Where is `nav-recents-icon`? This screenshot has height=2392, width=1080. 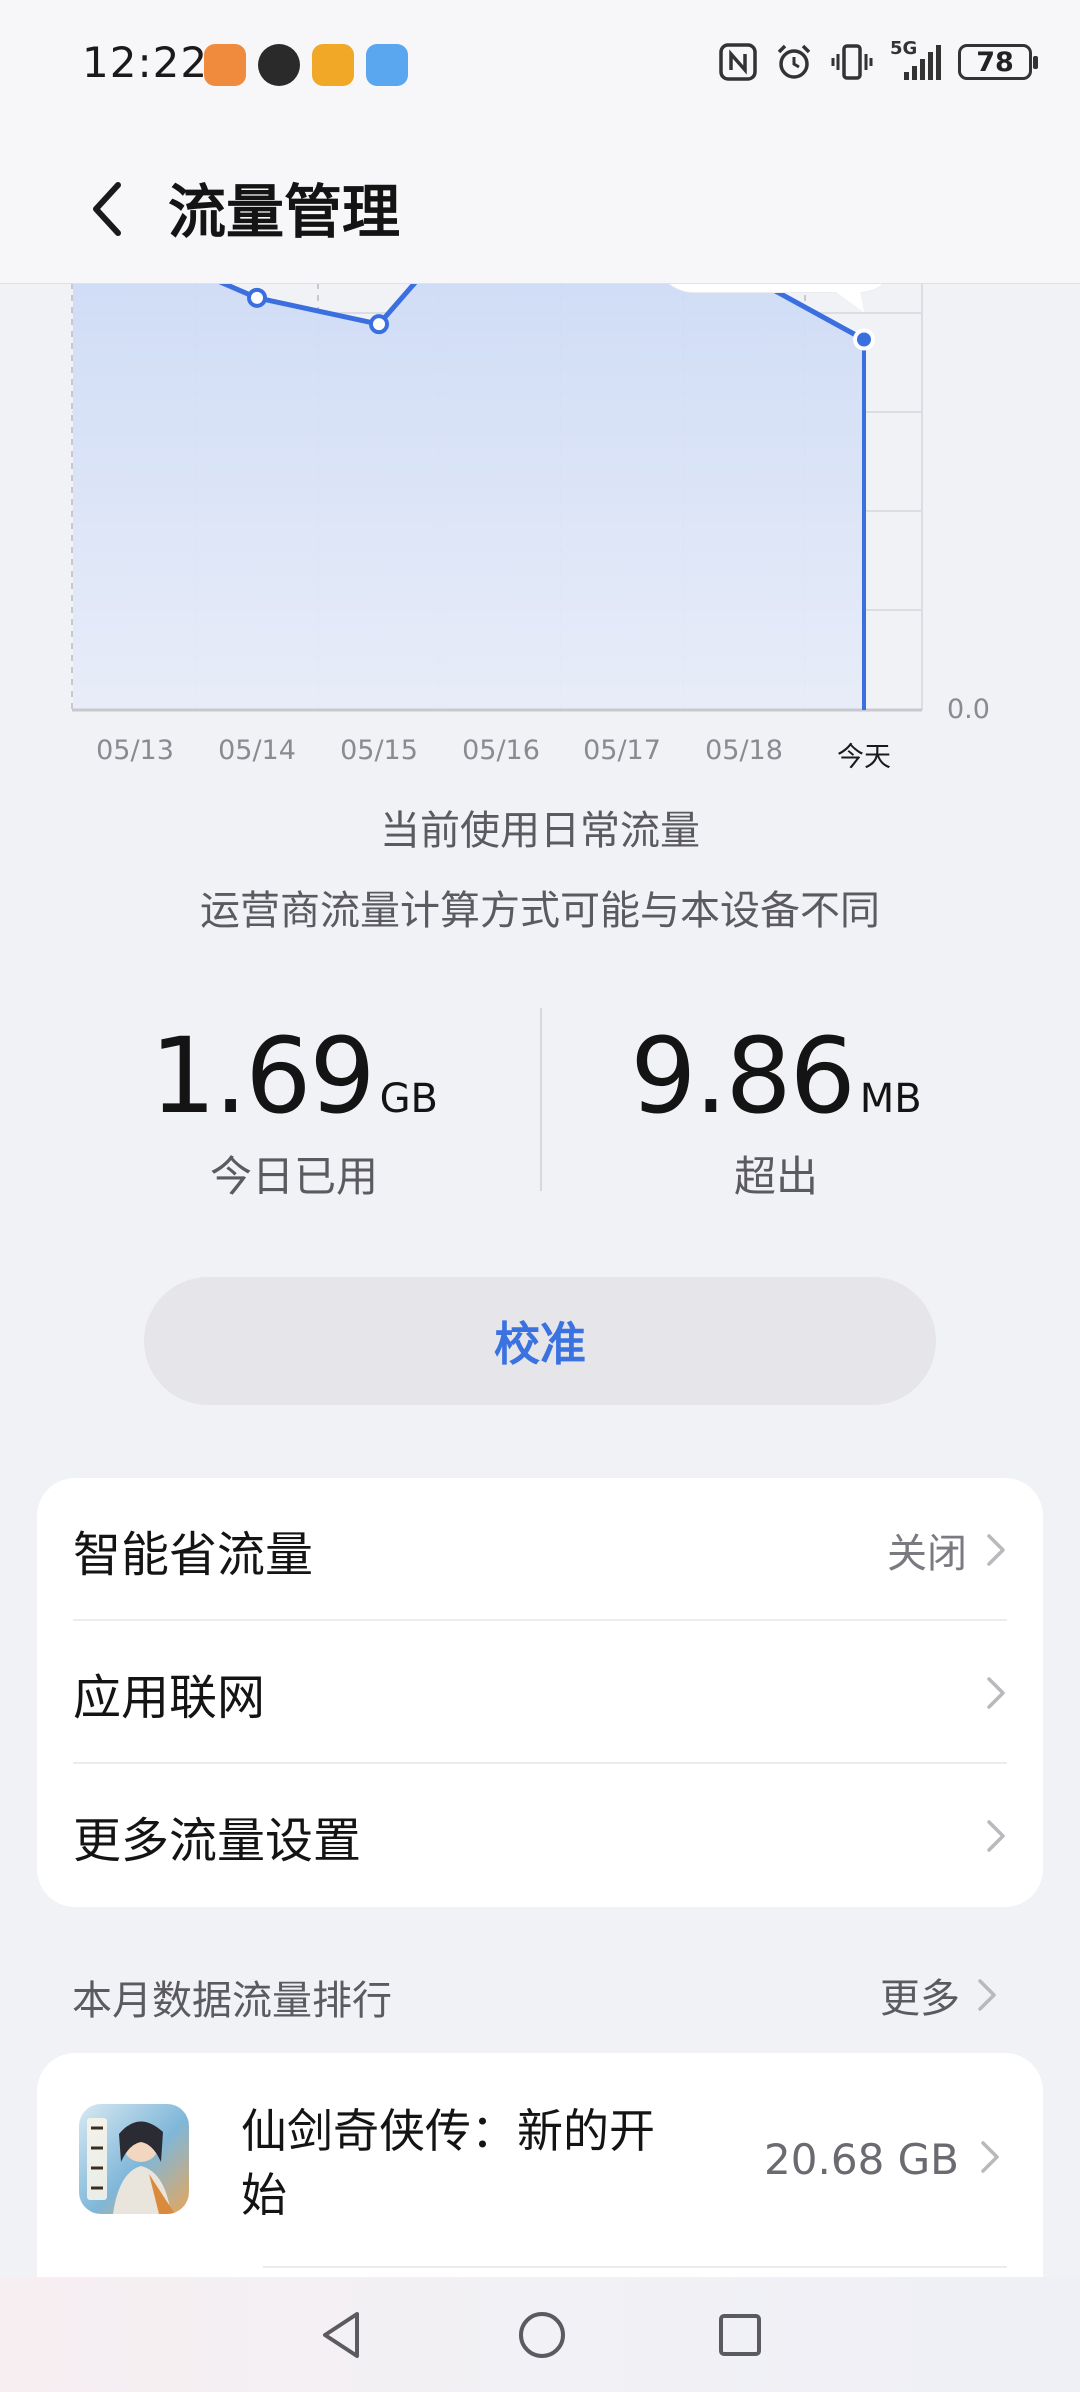 nav-recents-icon is located at coordinates (740, 2335).